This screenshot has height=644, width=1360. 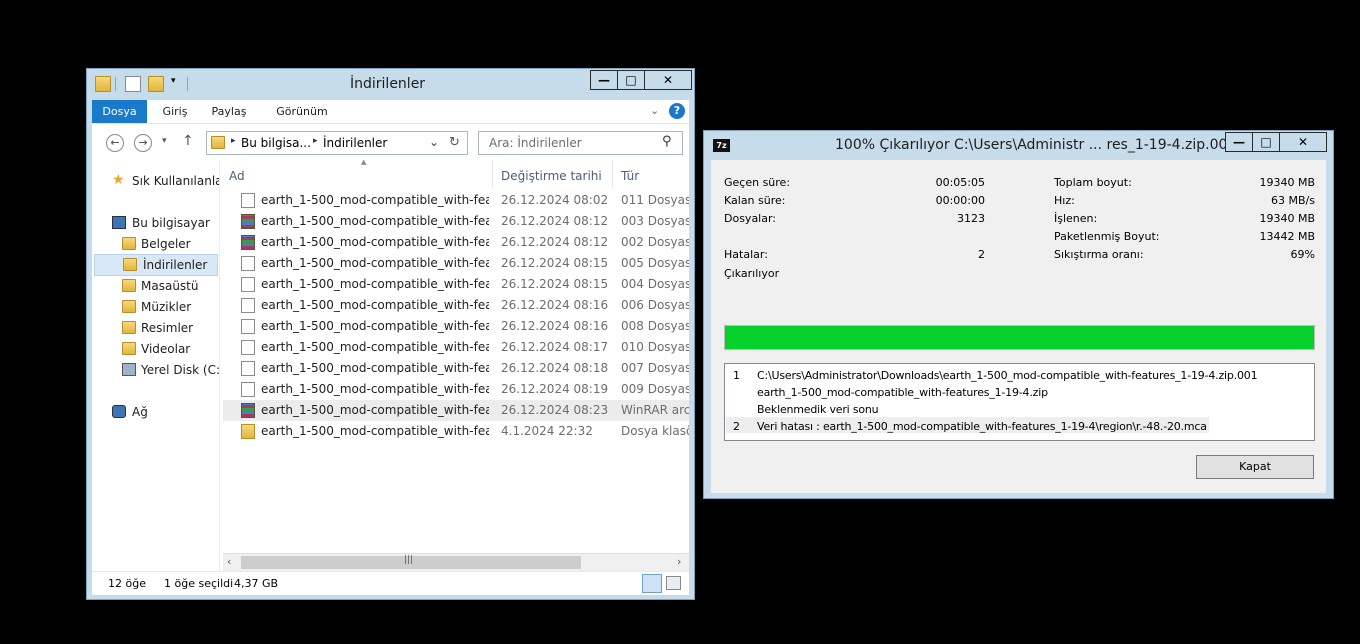 I want to click on documents-folder-icon, so click(x=129, y=243).